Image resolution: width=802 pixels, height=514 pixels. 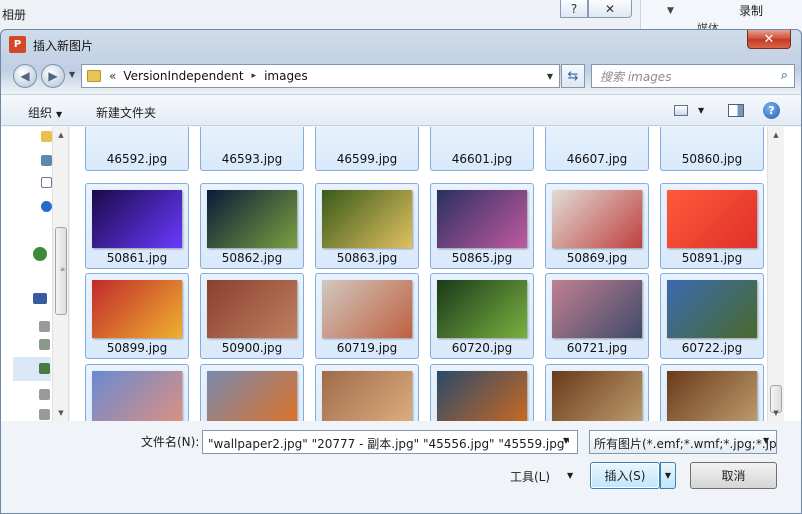 I want to click on refresh-button: ⇆, so click(x=573, y=76).